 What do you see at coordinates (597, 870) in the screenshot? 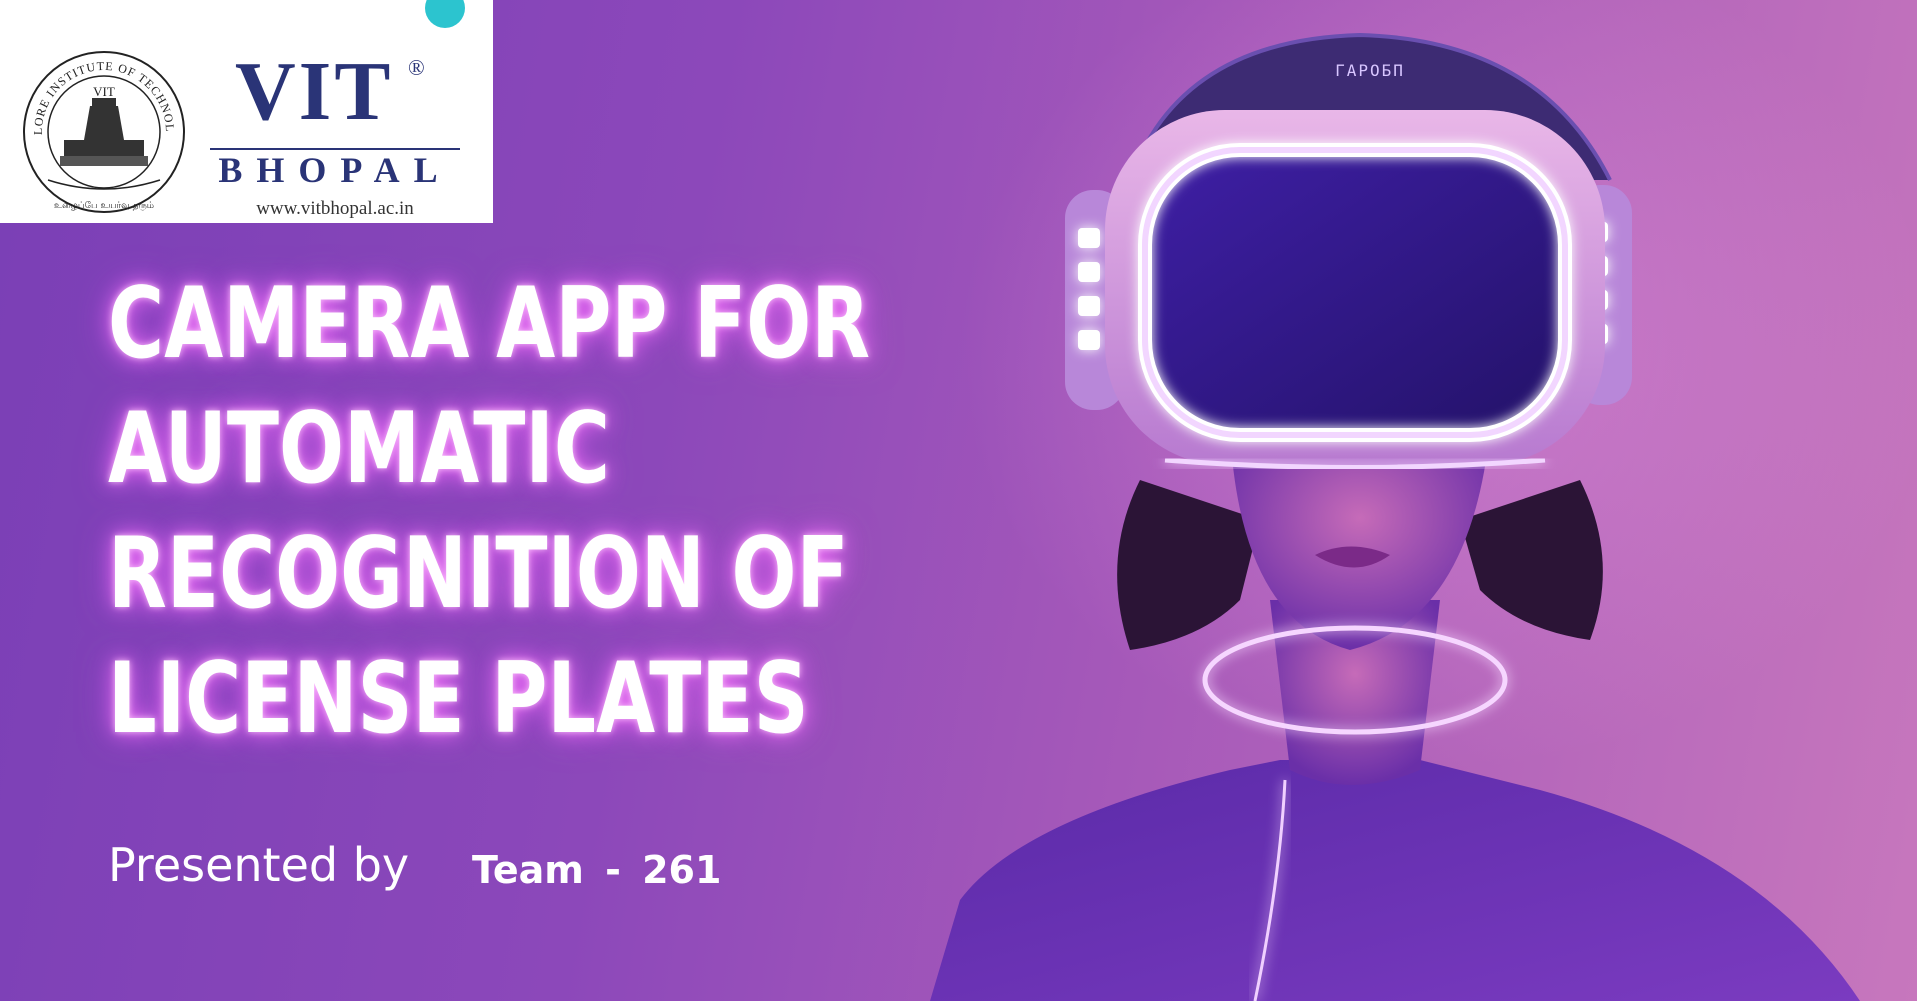
I see `team-name: Team - 261` at bounding box center [597, 870].